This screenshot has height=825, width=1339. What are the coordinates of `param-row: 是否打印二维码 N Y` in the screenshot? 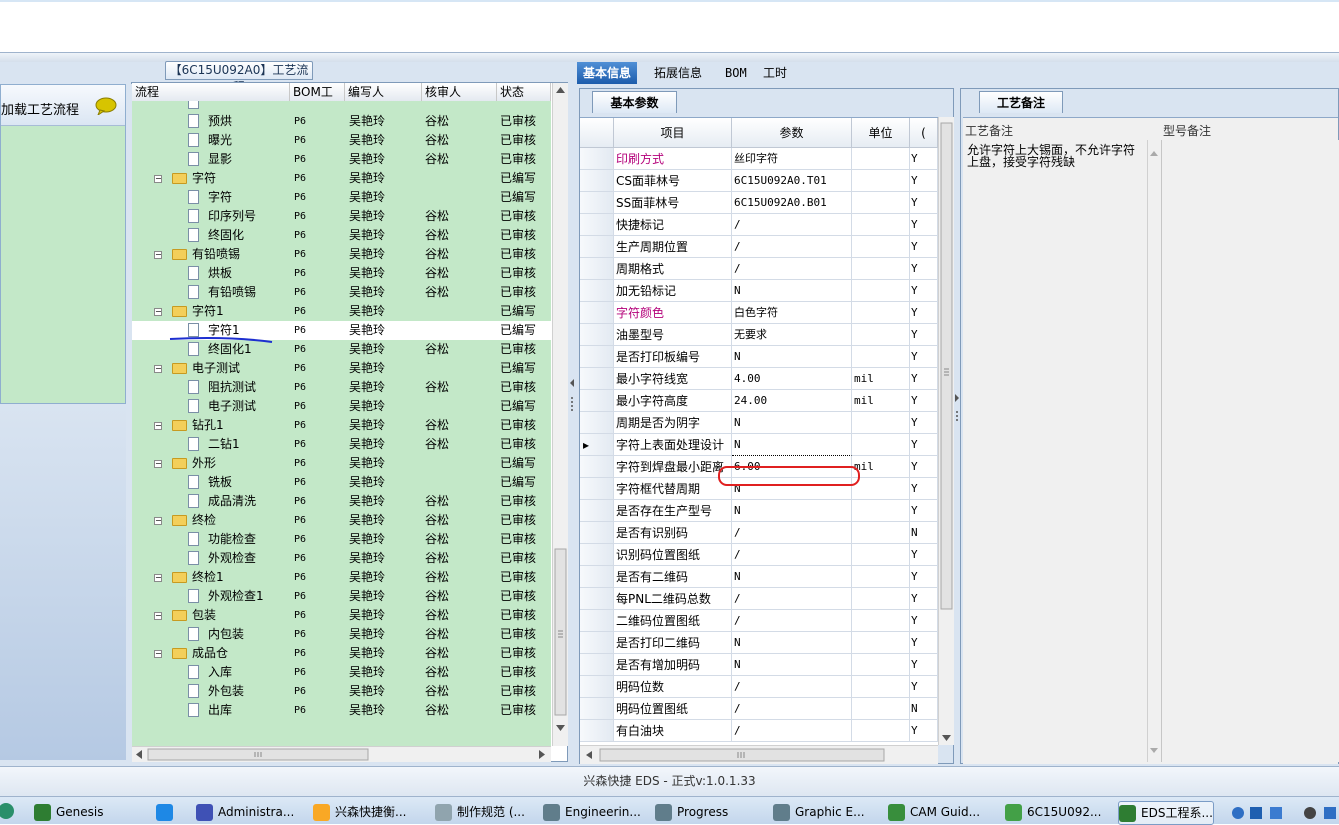 It's located at (759, 643).